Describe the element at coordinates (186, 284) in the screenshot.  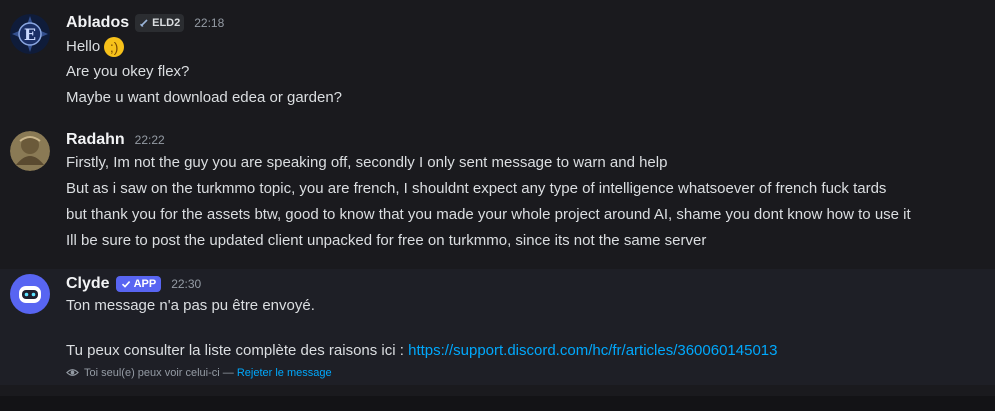
I see `timestamp: 22:30` at that location.